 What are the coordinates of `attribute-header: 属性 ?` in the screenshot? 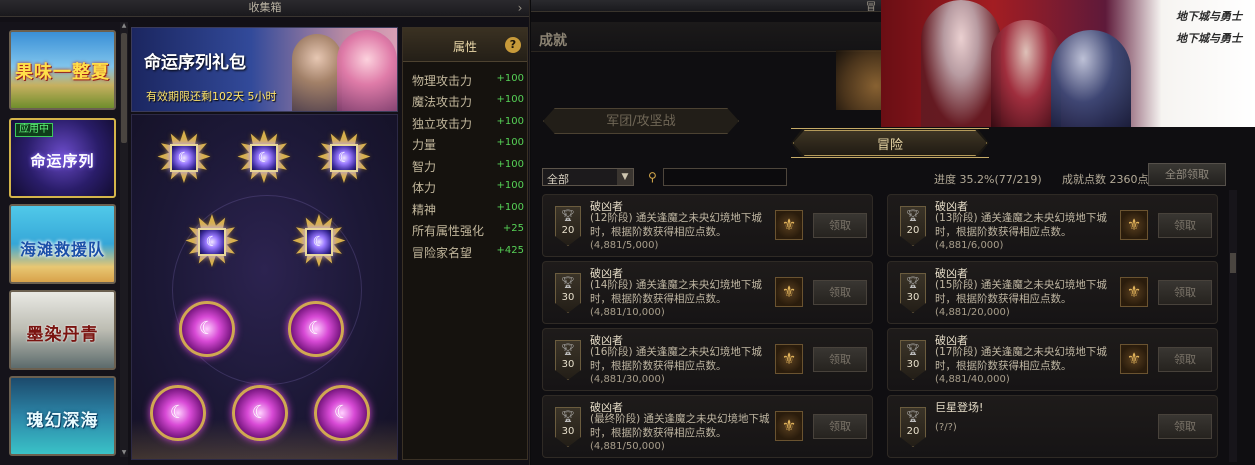 It's located at (465, 45).